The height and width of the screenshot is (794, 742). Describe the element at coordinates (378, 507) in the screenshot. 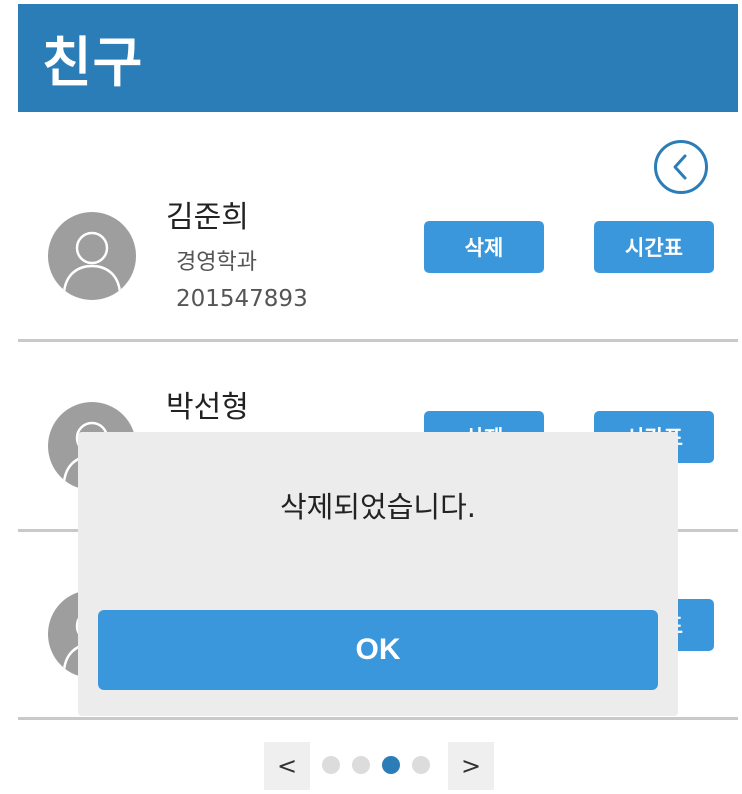

I see `dialog-message: 삭제되었습니다.` at that location.